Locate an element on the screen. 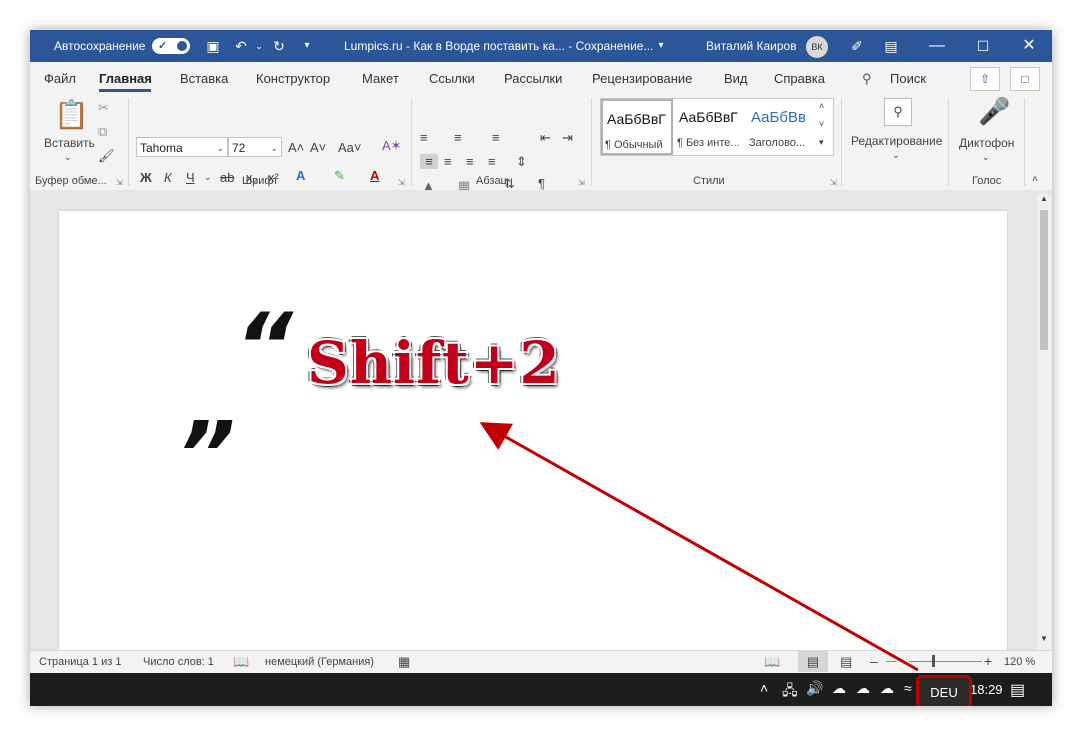  collapse-ribbon-icon: ˄ is located at coordinates (1035, 179).